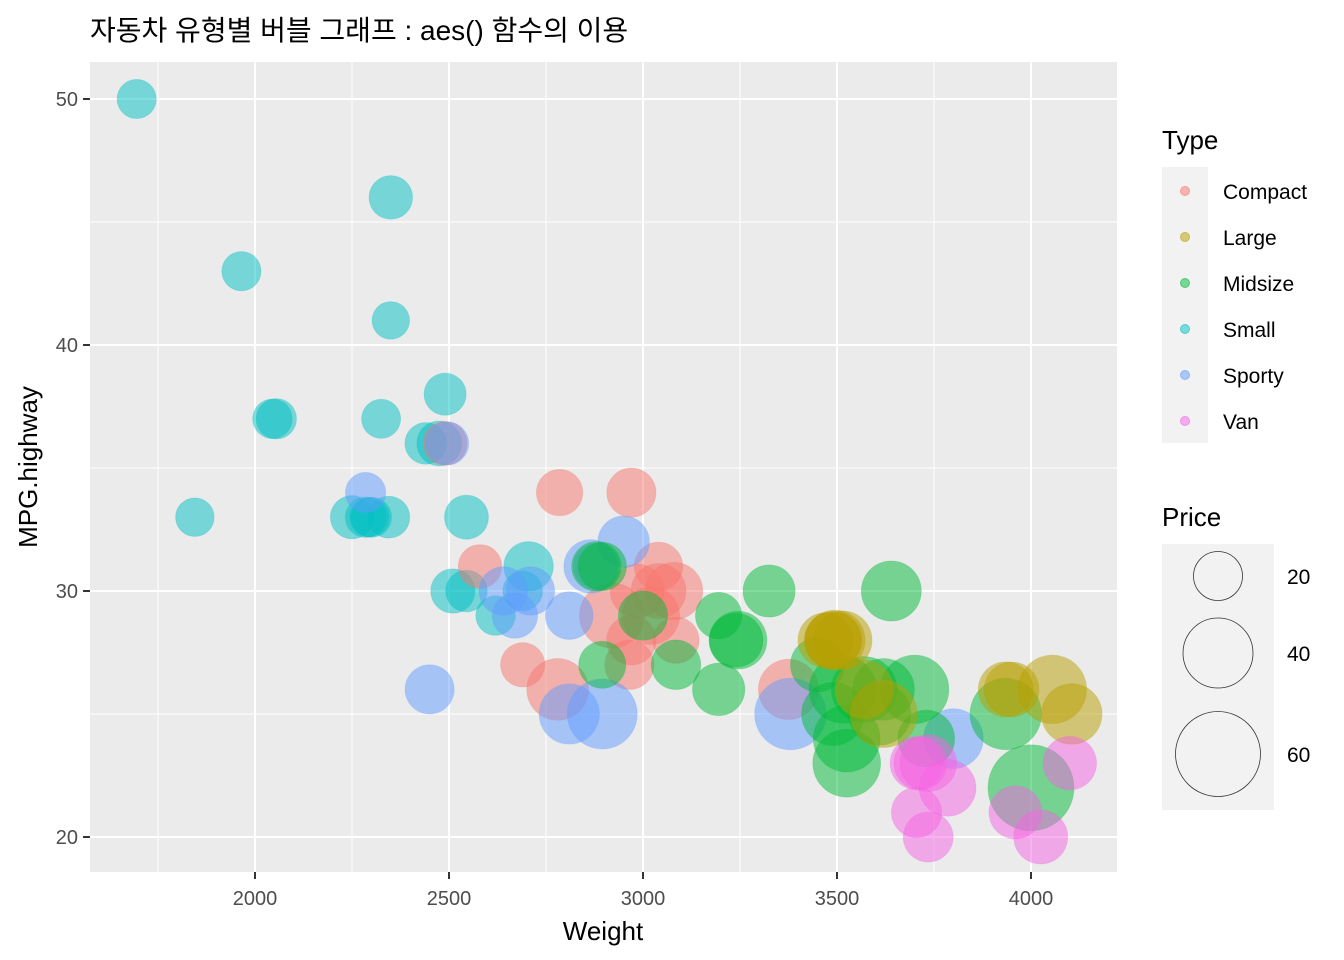  I want to click on y-tick-label: 40, so click(67, 346).